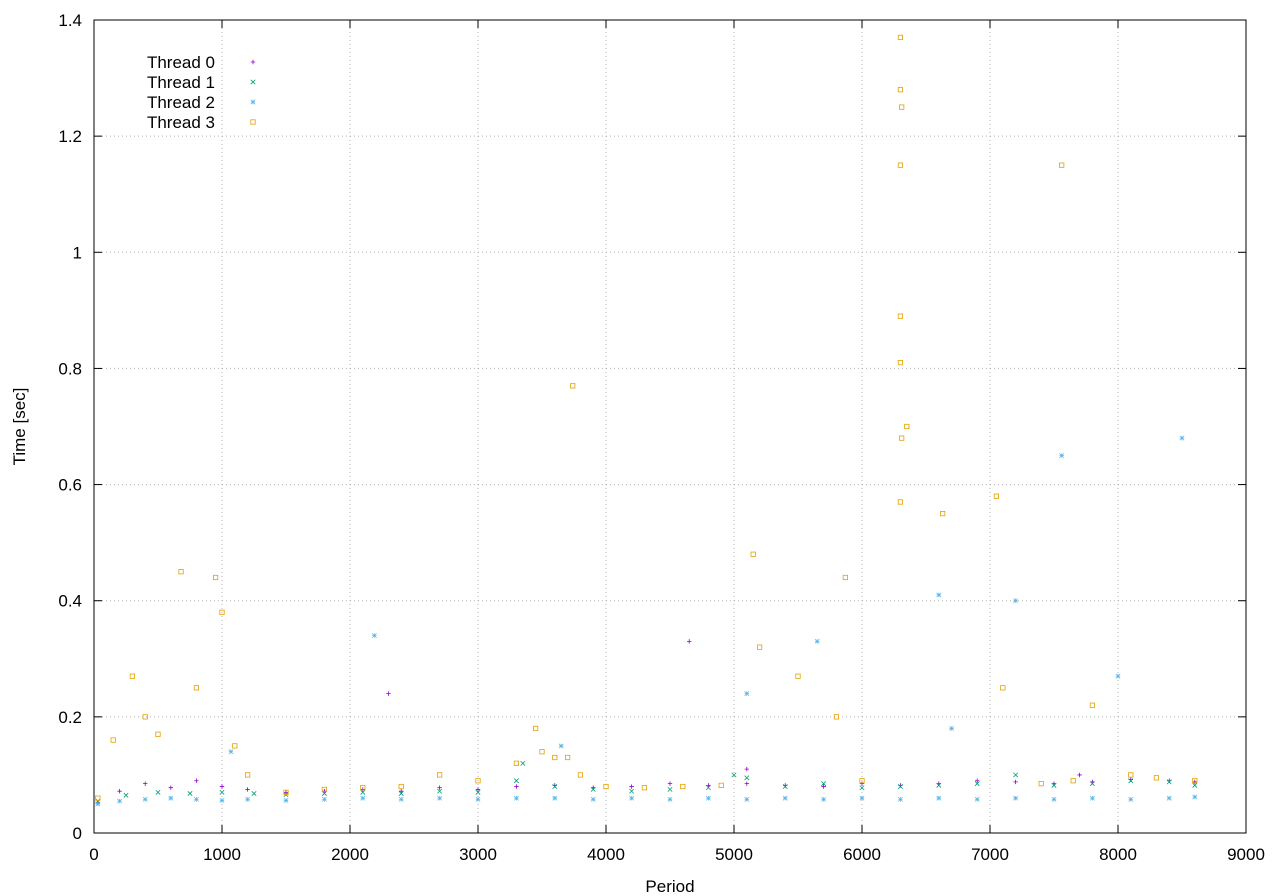  What do you see at coordinates (70, 601) in the screenshot?
I see `y-tick-label: 0.4` at bounding box center [70, 601].